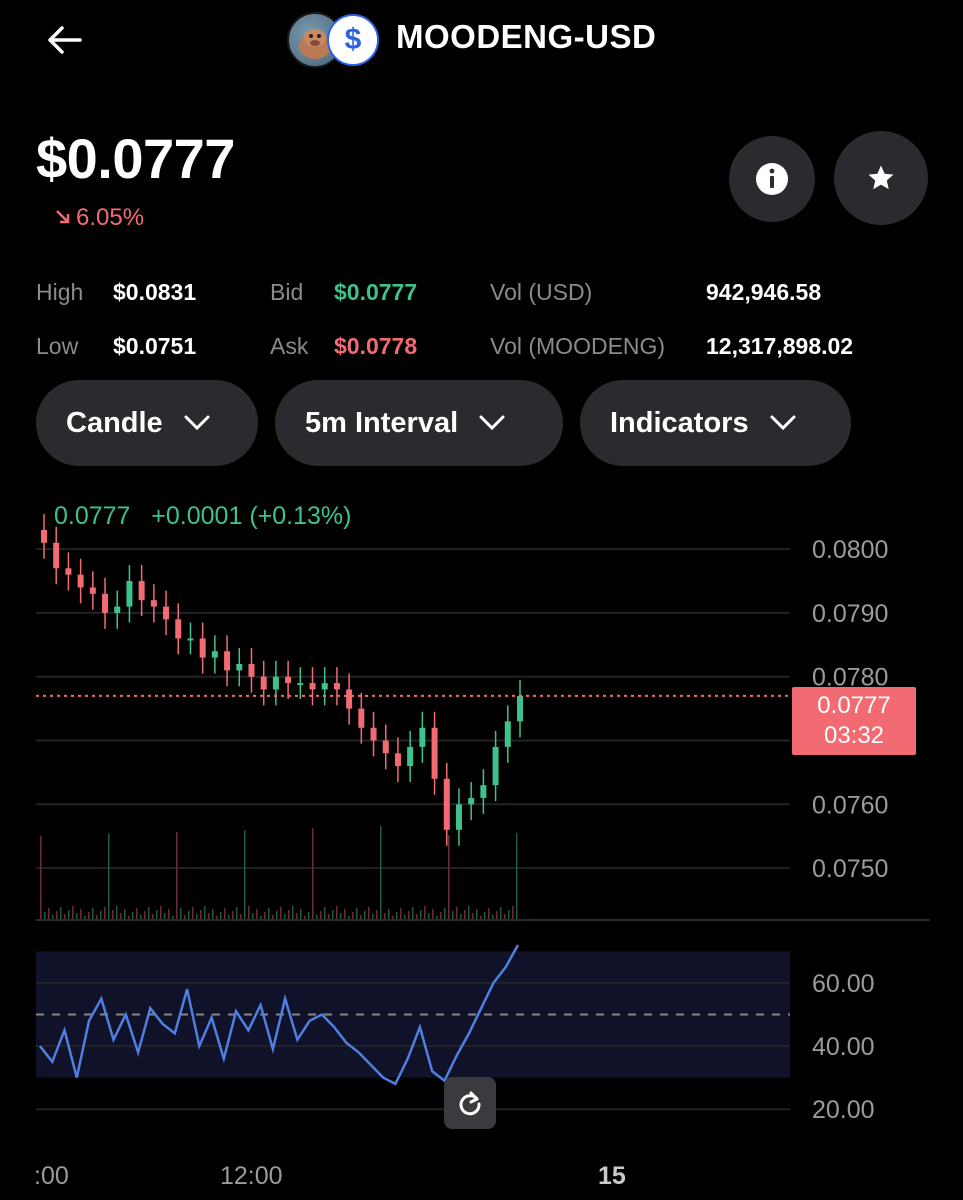 The width and height of the screenshot is (963, 1200). I want to click on time-axis-label: :00, so click(51, 1176).